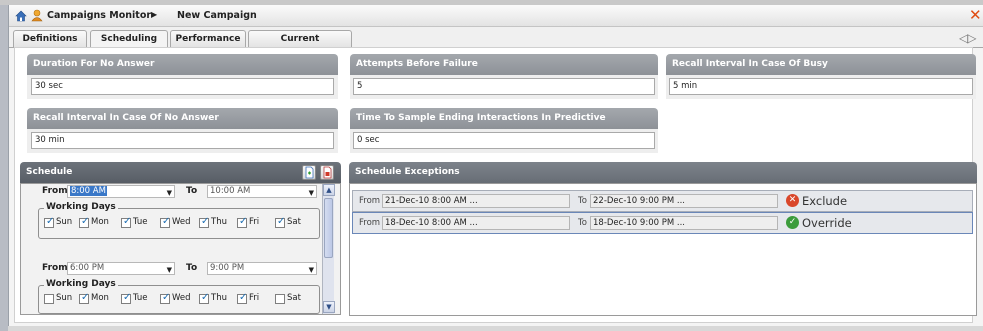 This screenshot has height=331, width=983. I want to click on duration-no-answer-input: 30 sec, so click(182, 86).